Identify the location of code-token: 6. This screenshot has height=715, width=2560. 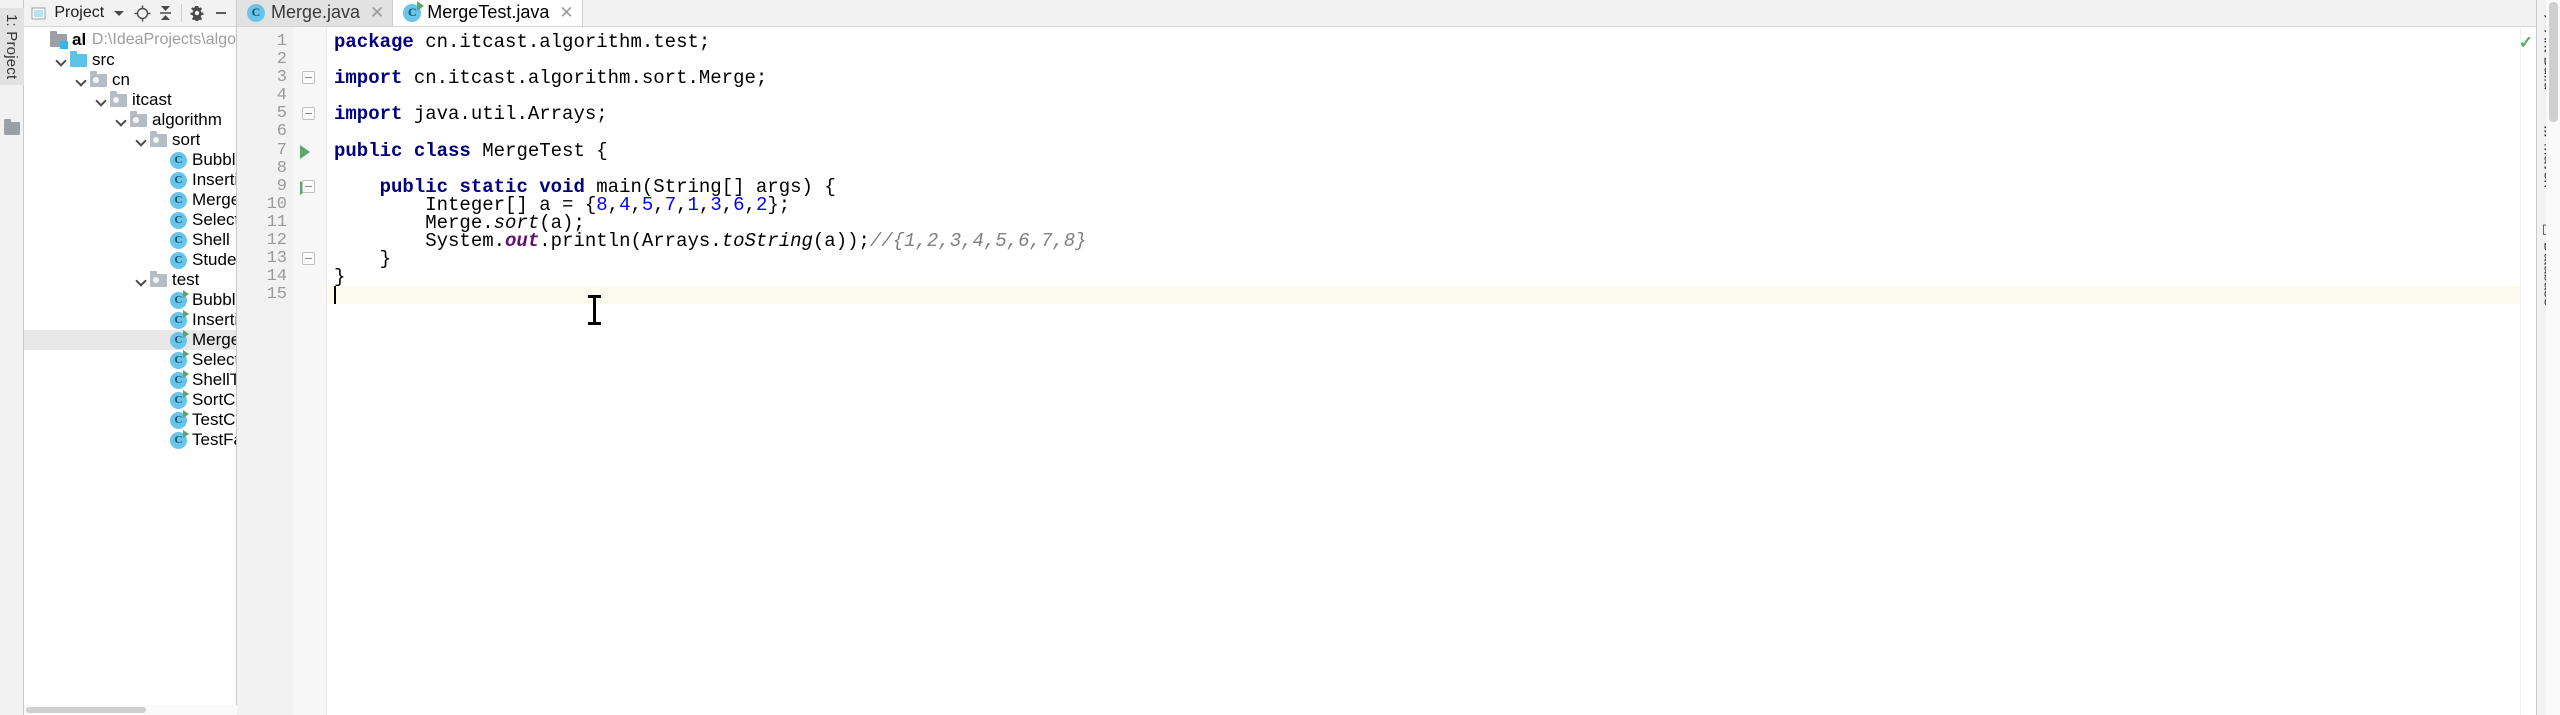
(739, 204).